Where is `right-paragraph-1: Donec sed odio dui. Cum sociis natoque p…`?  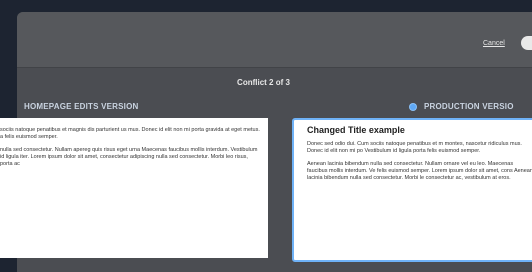
right-paragraph-1: Donec sed odio dui. Cum sociis natoque p… is located at coordinates (414, 147).